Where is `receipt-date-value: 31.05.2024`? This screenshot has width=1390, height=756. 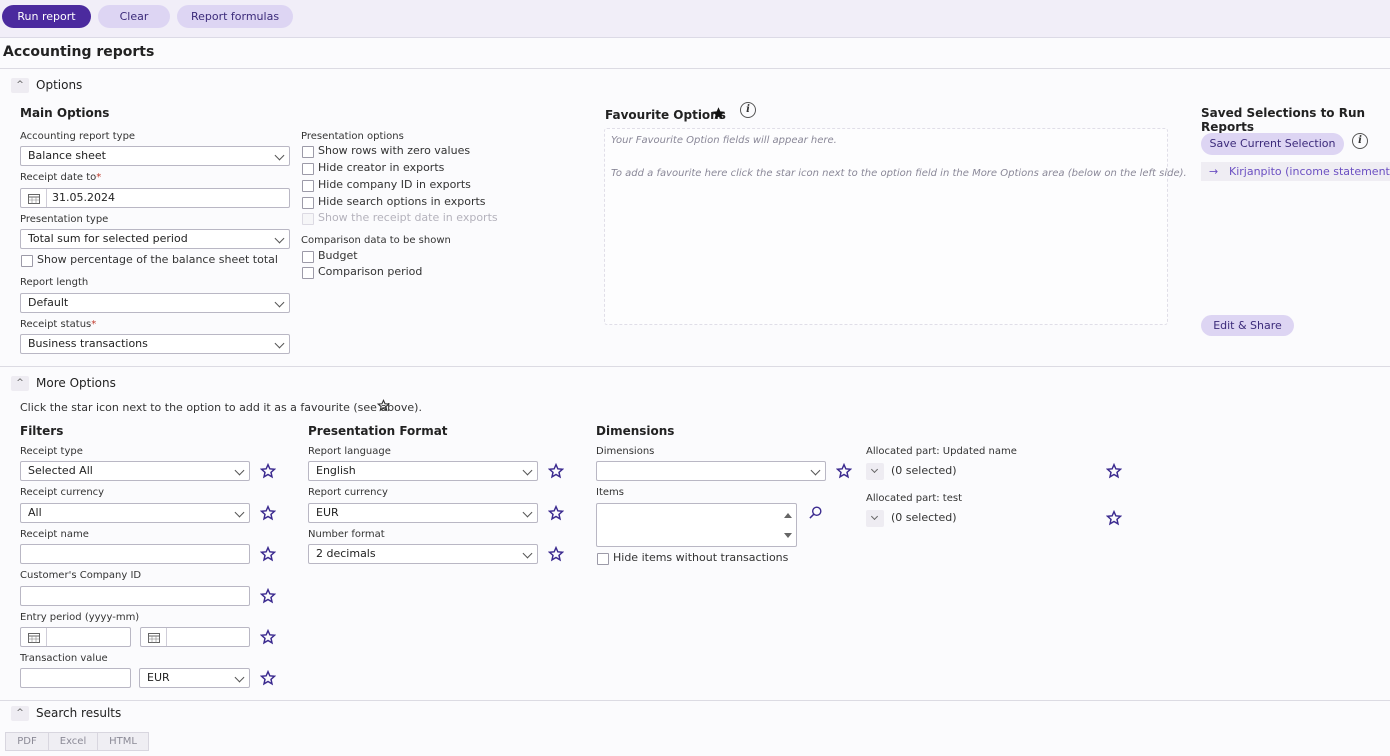 receipt-date-value: 31.05.2024 is located at coordinates (83, 197).